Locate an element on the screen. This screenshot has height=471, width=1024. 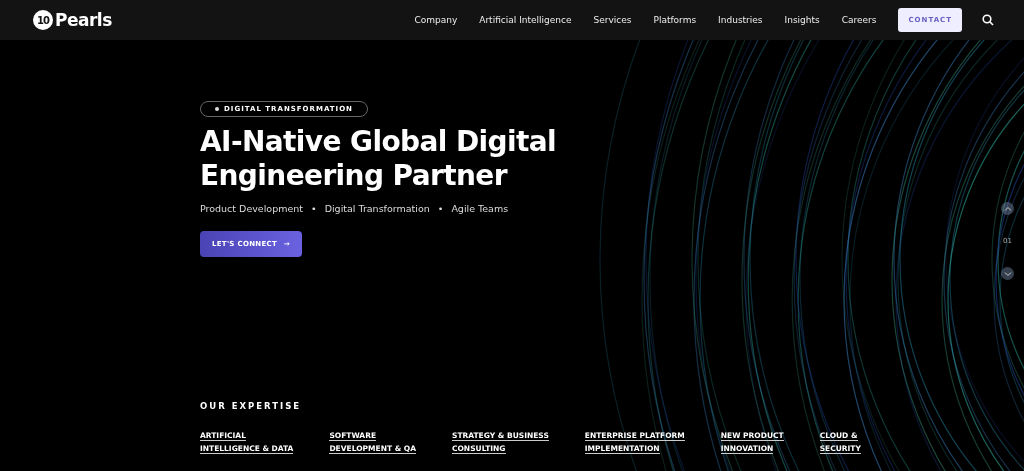
service-tag: Digital Transformation is located at coordinates (377, 208).